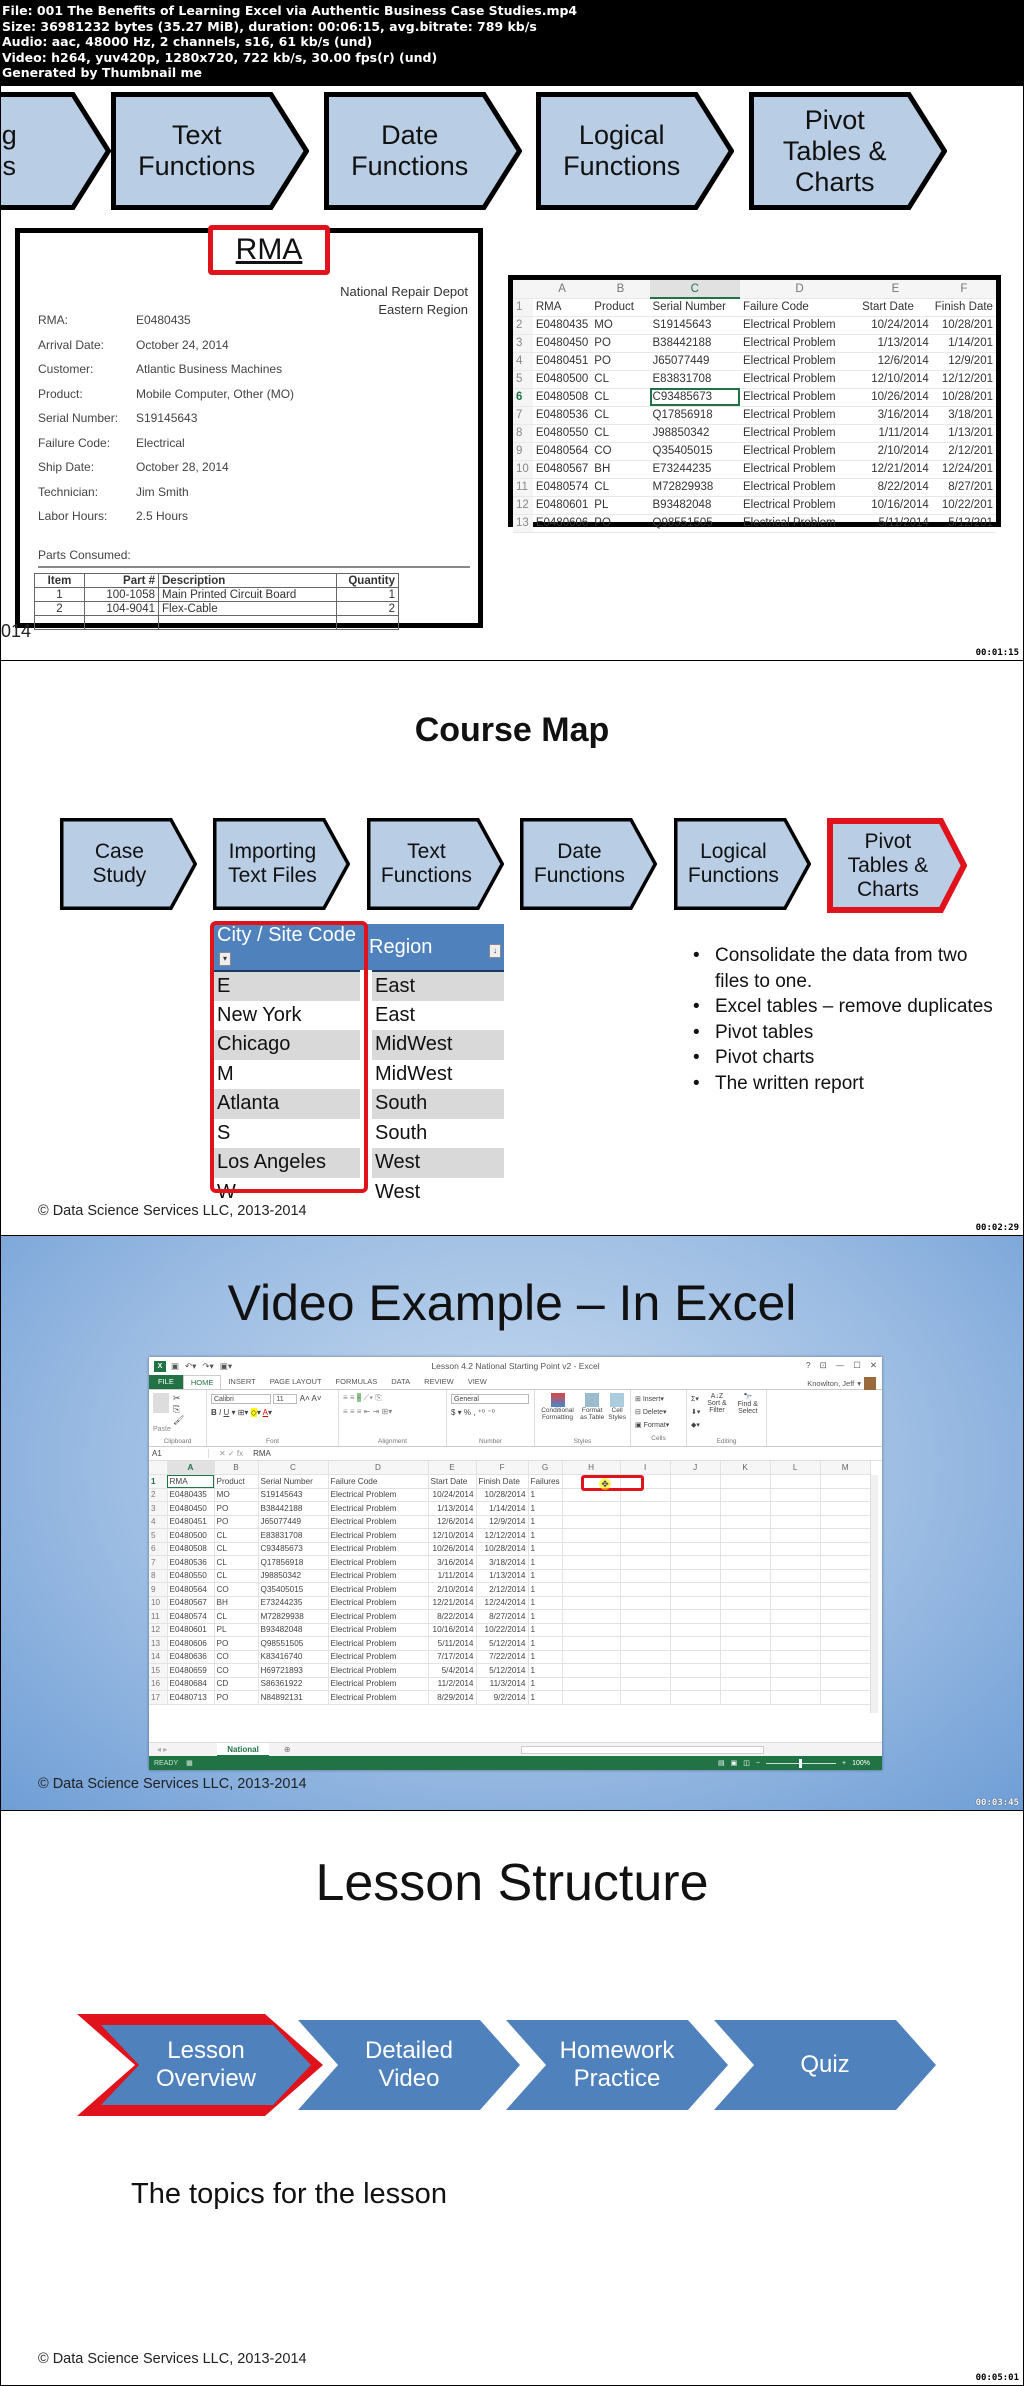 This screenshot has height=2386, width=1024. I want to click on cell: H69721893, so click(293, 1670).